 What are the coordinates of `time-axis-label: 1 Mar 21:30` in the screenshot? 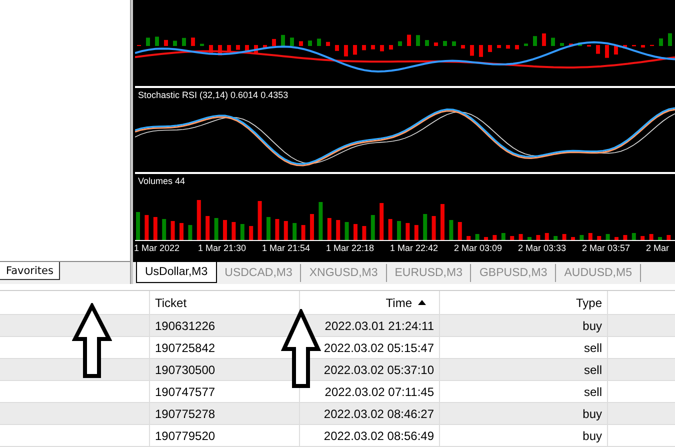 It's located at (223, 248).